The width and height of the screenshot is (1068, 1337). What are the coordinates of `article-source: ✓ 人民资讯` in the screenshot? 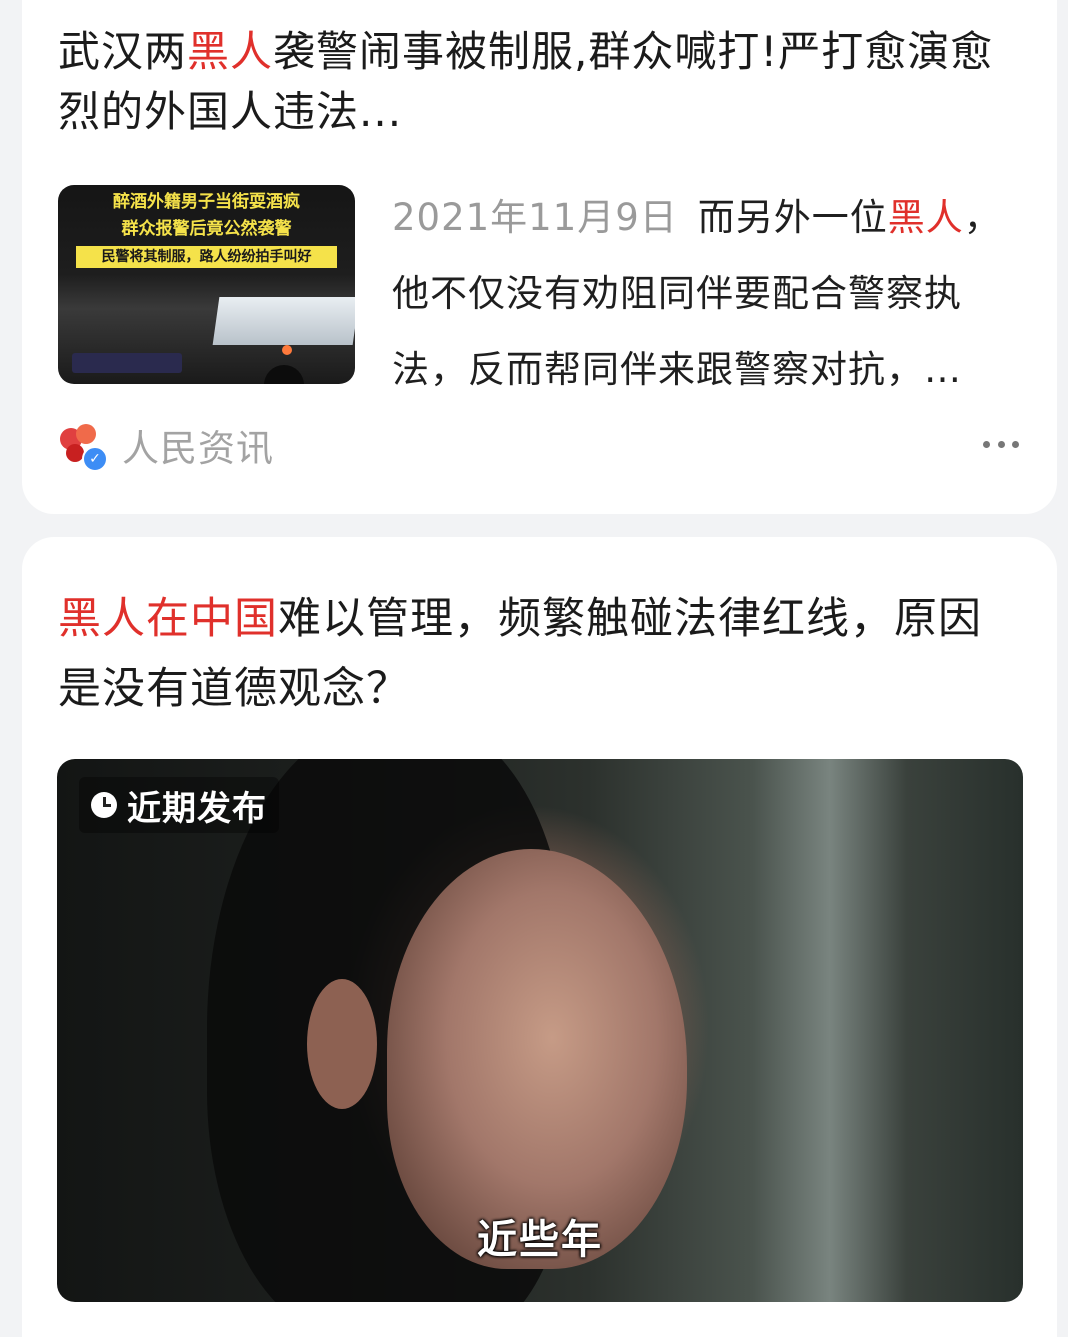 It's located at (166, 446).